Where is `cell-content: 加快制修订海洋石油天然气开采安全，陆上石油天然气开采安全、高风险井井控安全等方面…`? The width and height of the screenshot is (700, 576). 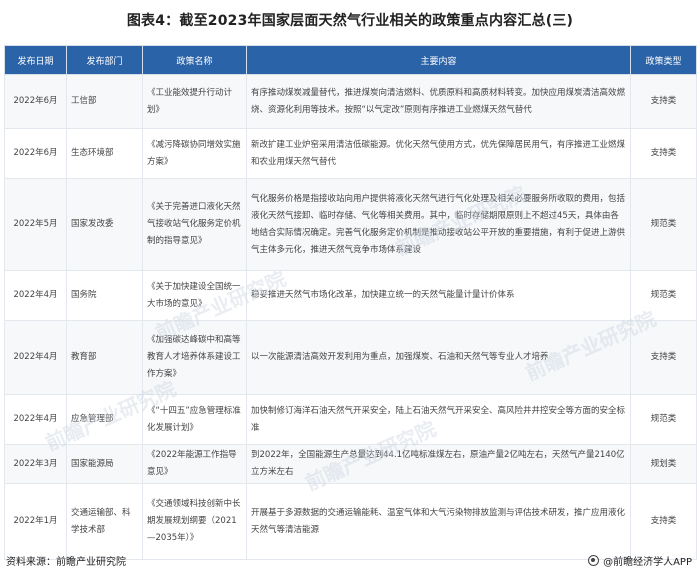 cell-content: 加快制修订海洋石油天然气开采安全，陆上石油天然气开采安全、高风险井井控安全等方面… is located at coordinates (438, 419).